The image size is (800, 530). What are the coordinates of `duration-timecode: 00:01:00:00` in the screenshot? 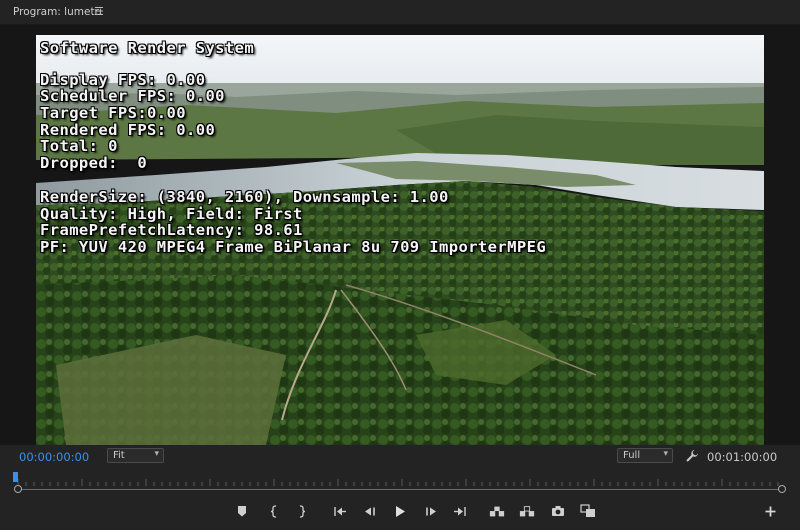 It's located at (742, 457).